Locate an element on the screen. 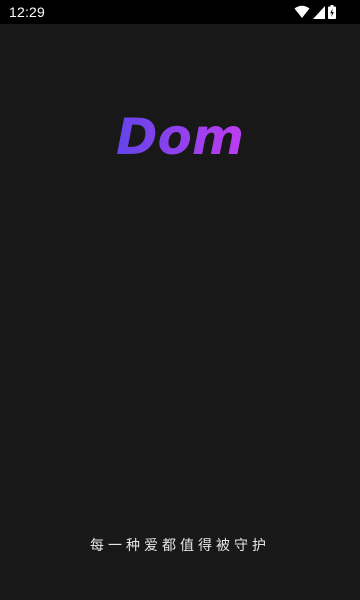  status-bar: 12:29 is located at coordinates (180, 12).